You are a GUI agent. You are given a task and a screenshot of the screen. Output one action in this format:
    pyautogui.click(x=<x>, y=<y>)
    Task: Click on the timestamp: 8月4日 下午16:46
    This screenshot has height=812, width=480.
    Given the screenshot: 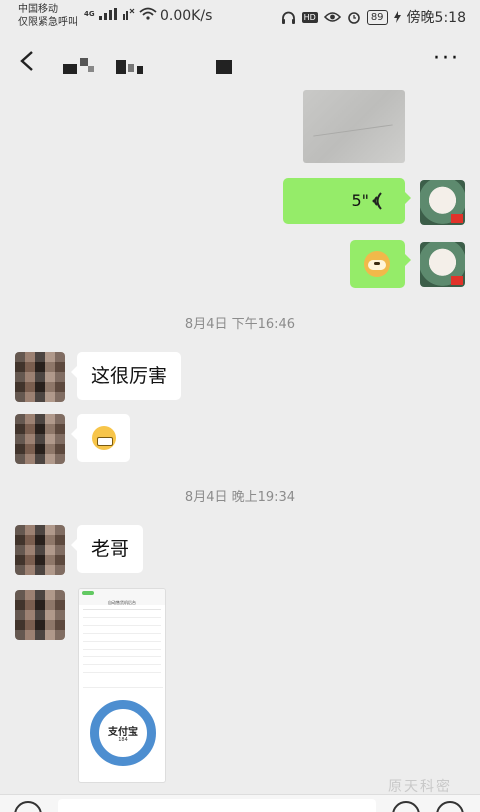 What is the action you would take?
    pyautogui.click(x=240, y=324)
    